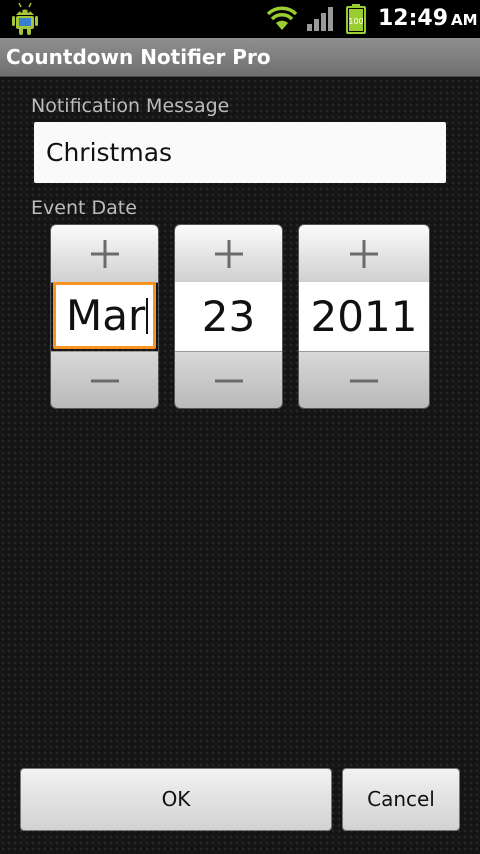  Describe the element at coordinates (176, 799) in the screenshot. I see `ok-button: OK` at that location.